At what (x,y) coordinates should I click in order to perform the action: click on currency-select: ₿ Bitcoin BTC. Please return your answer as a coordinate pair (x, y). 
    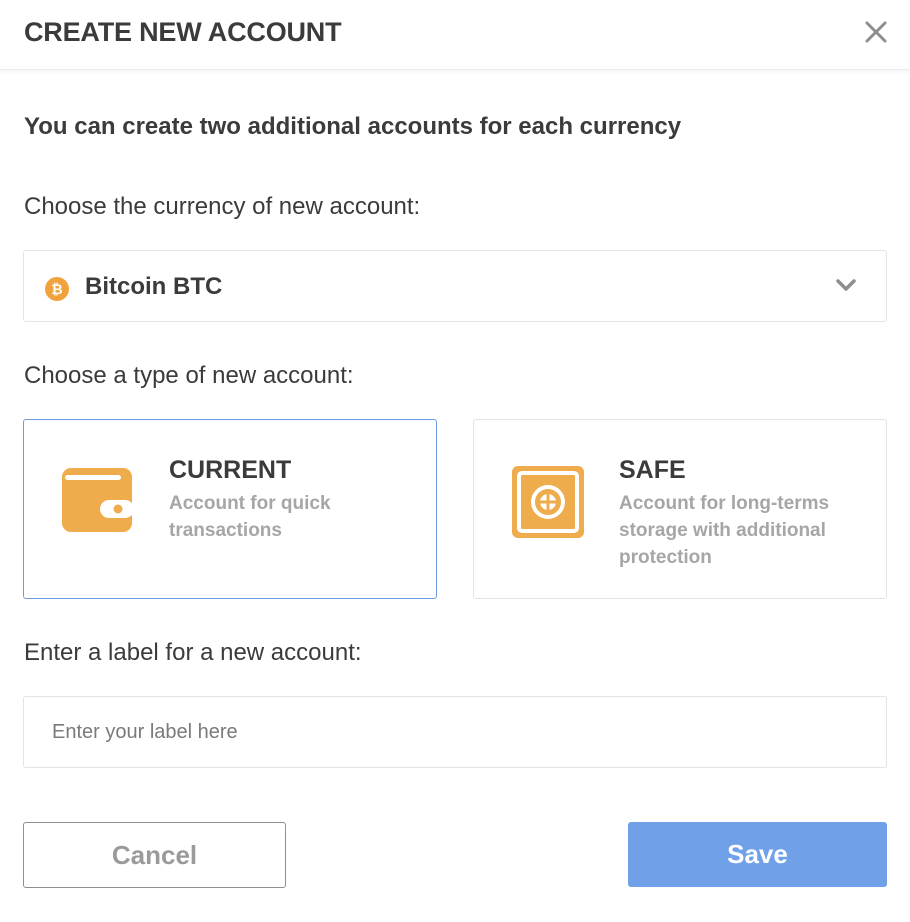
    Looking at the image, I should click on (455, 286).